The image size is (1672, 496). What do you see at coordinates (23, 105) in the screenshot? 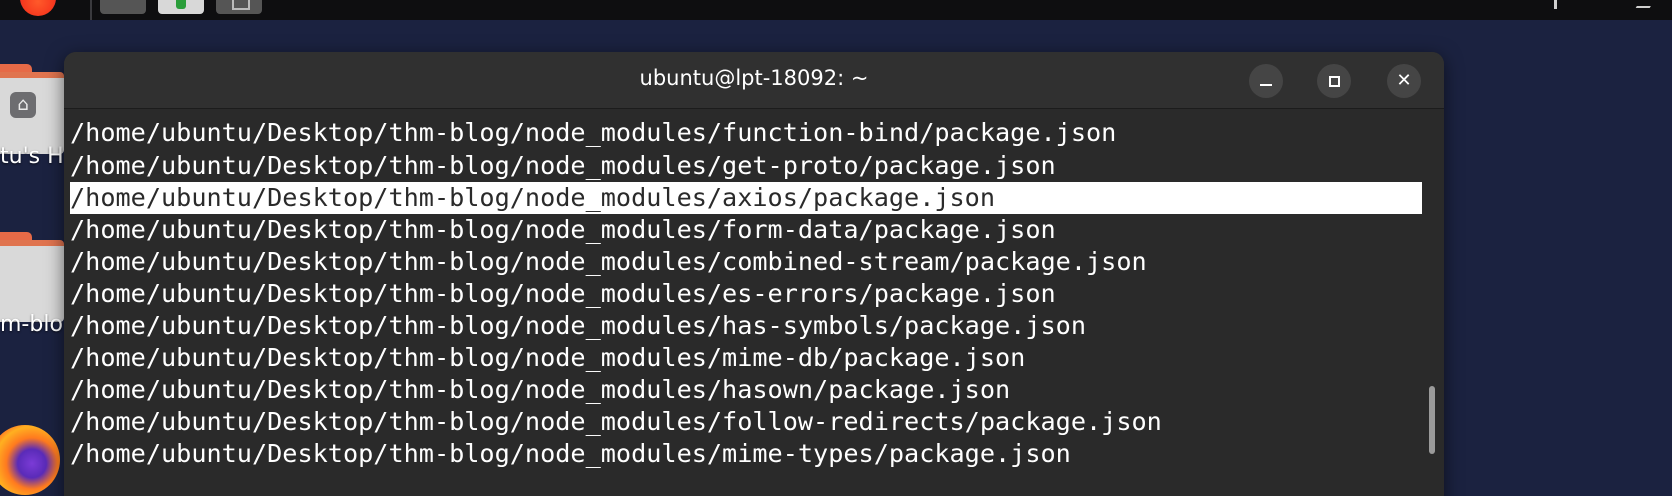
I see `home-icon: ⌂` at bounding box center [23, 105].